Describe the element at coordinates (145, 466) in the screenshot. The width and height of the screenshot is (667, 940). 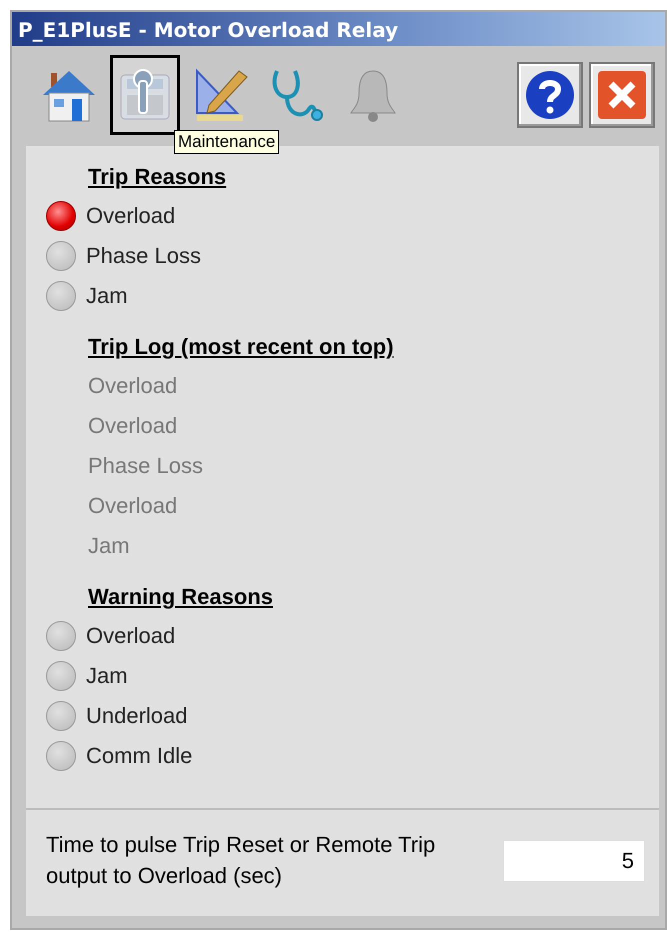
I see `log-entry: Phase Loss` at that location.